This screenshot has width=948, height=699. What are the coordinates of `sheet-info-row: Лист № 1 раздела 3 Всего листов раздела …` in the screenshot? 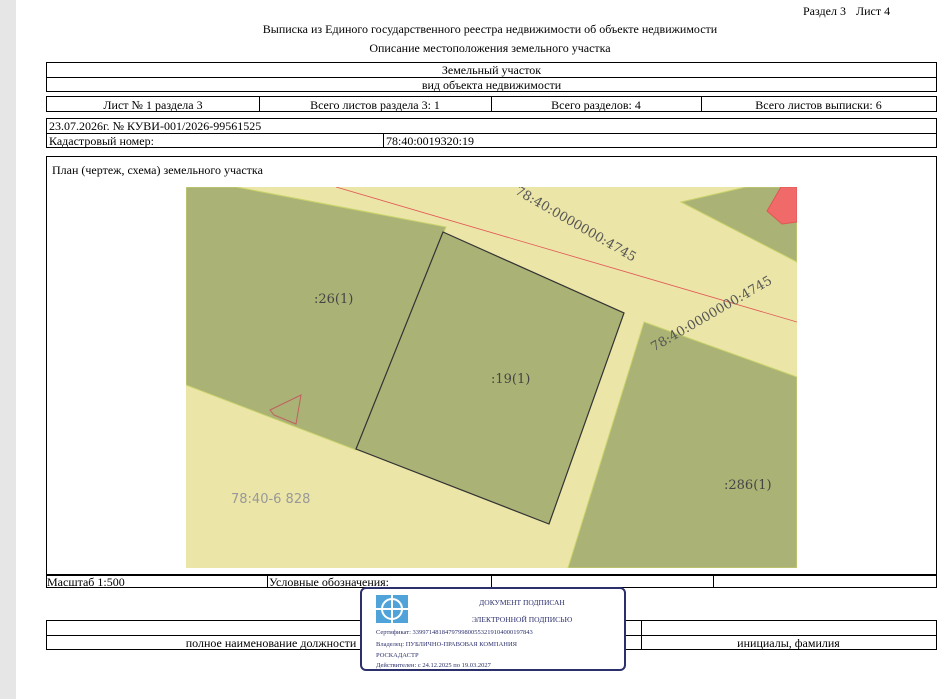 It's located at (491, 104).